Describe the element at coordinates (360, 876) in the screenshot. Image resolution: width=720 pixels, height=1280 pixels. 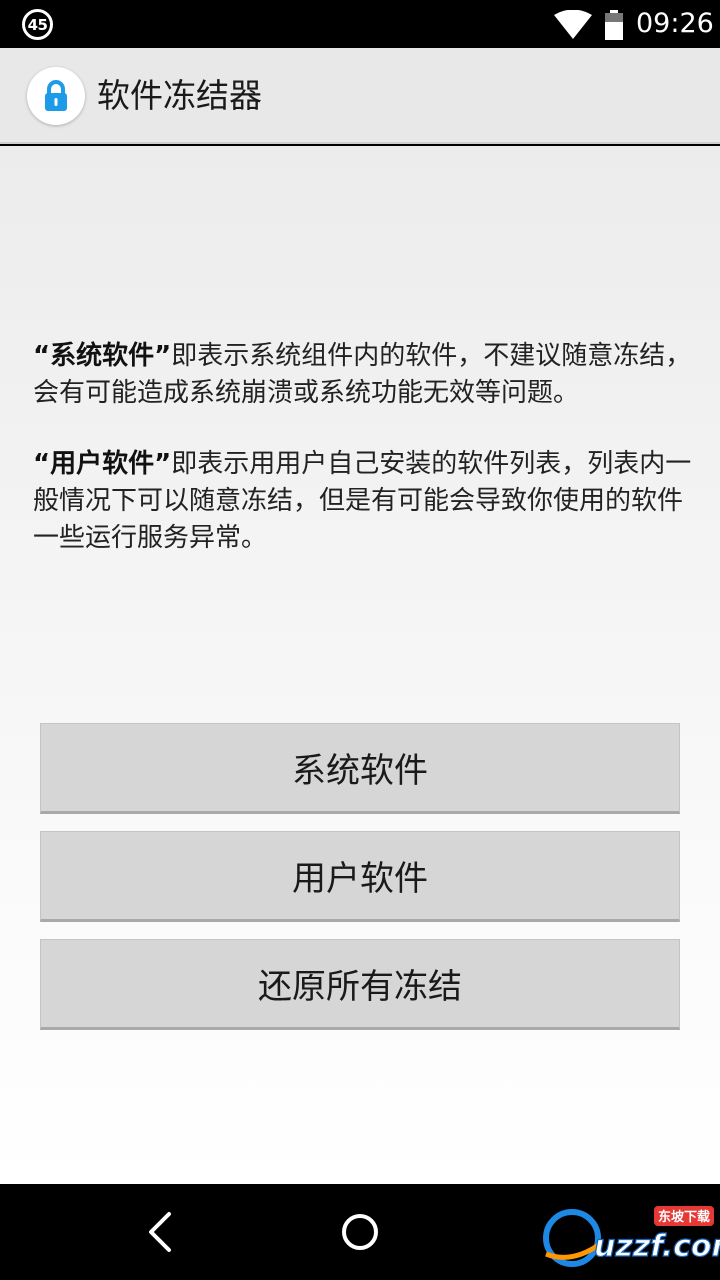
I see `user-software-button: 用户软件` at that location.